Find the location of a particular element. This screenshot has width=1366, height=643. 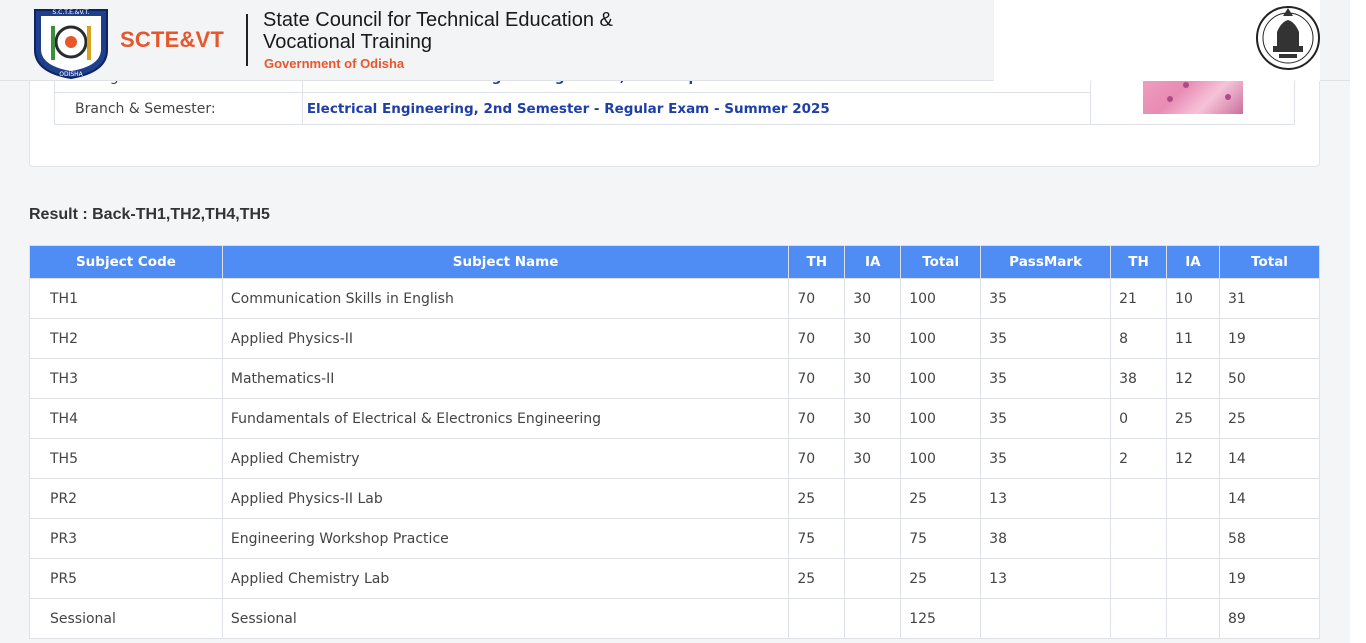

odisha-emblem-icon is located at coordinates (1288, 38).